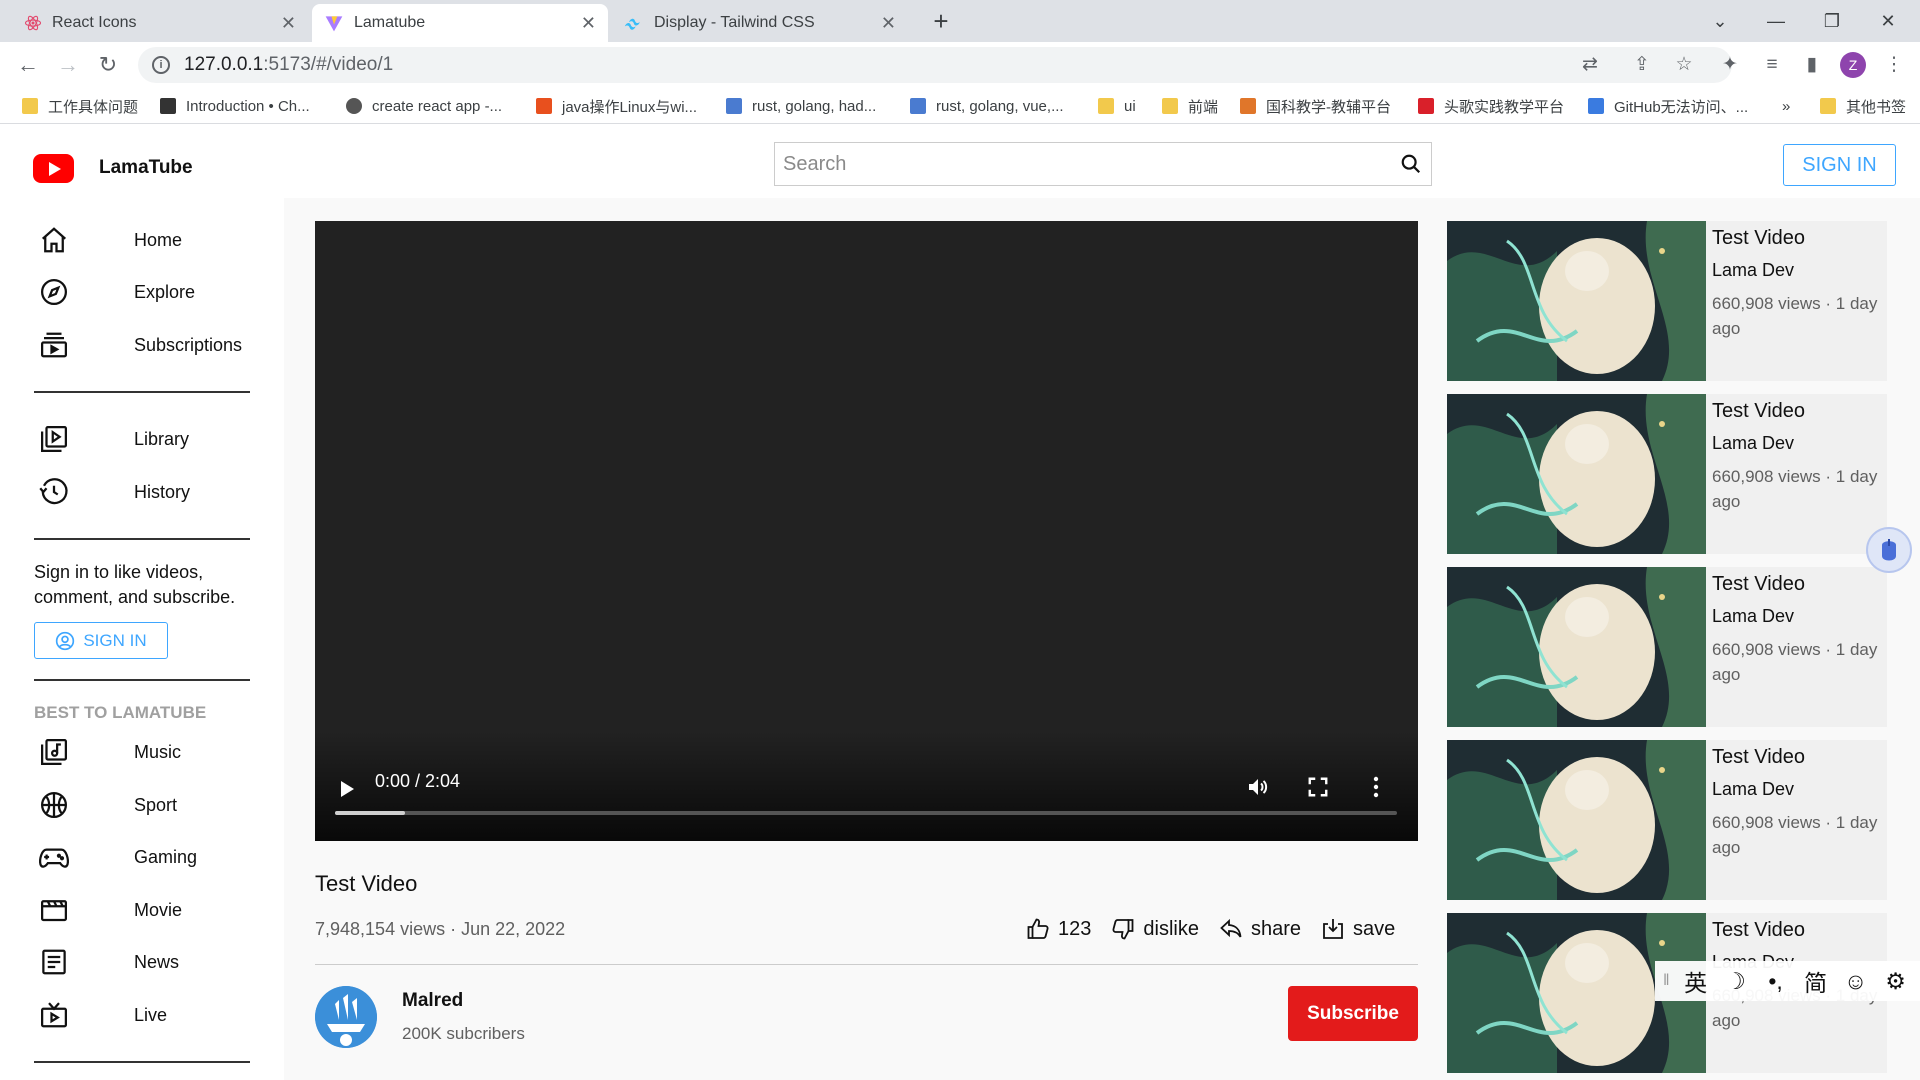  I want to click on back-button: ←, so click(28, 65).